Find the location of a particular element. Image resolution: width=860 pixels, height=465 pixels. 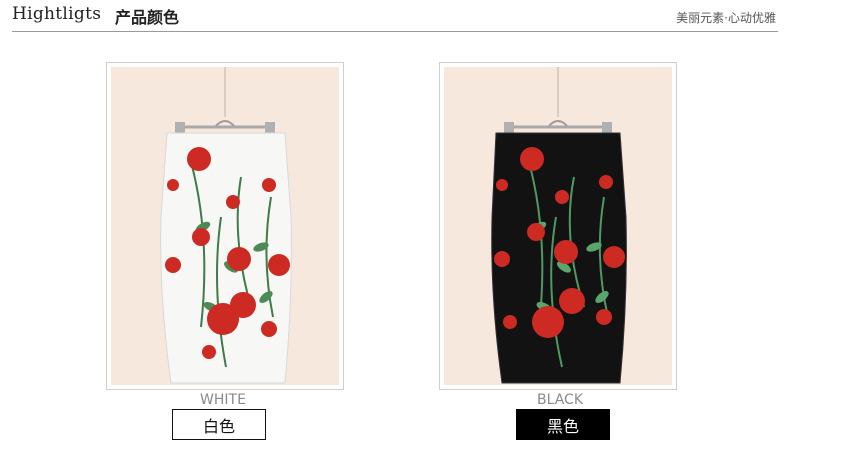

color-option-white-button: 白色 is located at coordinates (219, 424).